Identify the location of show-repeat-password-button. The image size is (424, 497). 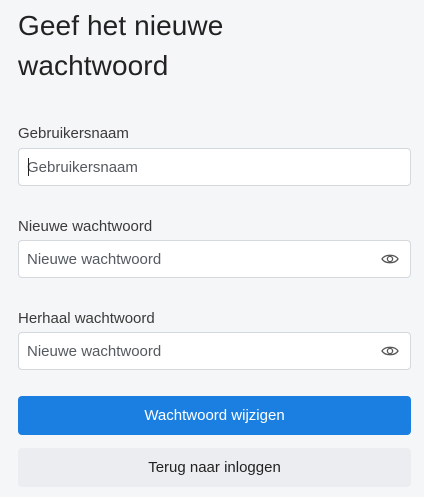
(390, 351).